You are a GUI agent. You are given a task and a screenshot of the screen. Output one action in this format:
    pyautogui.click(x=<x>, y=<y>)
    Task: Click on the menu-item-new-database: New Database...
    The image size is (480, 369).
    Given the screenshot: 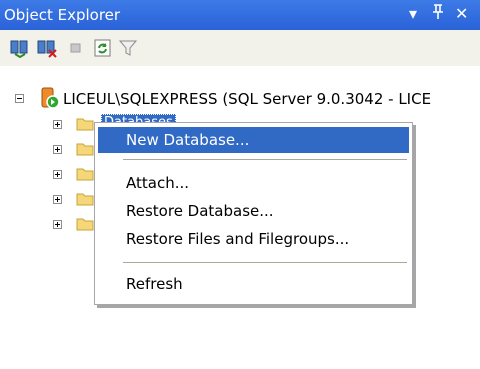 What is the action you would take?
    pyautogui.click(x=253, y=140)
    